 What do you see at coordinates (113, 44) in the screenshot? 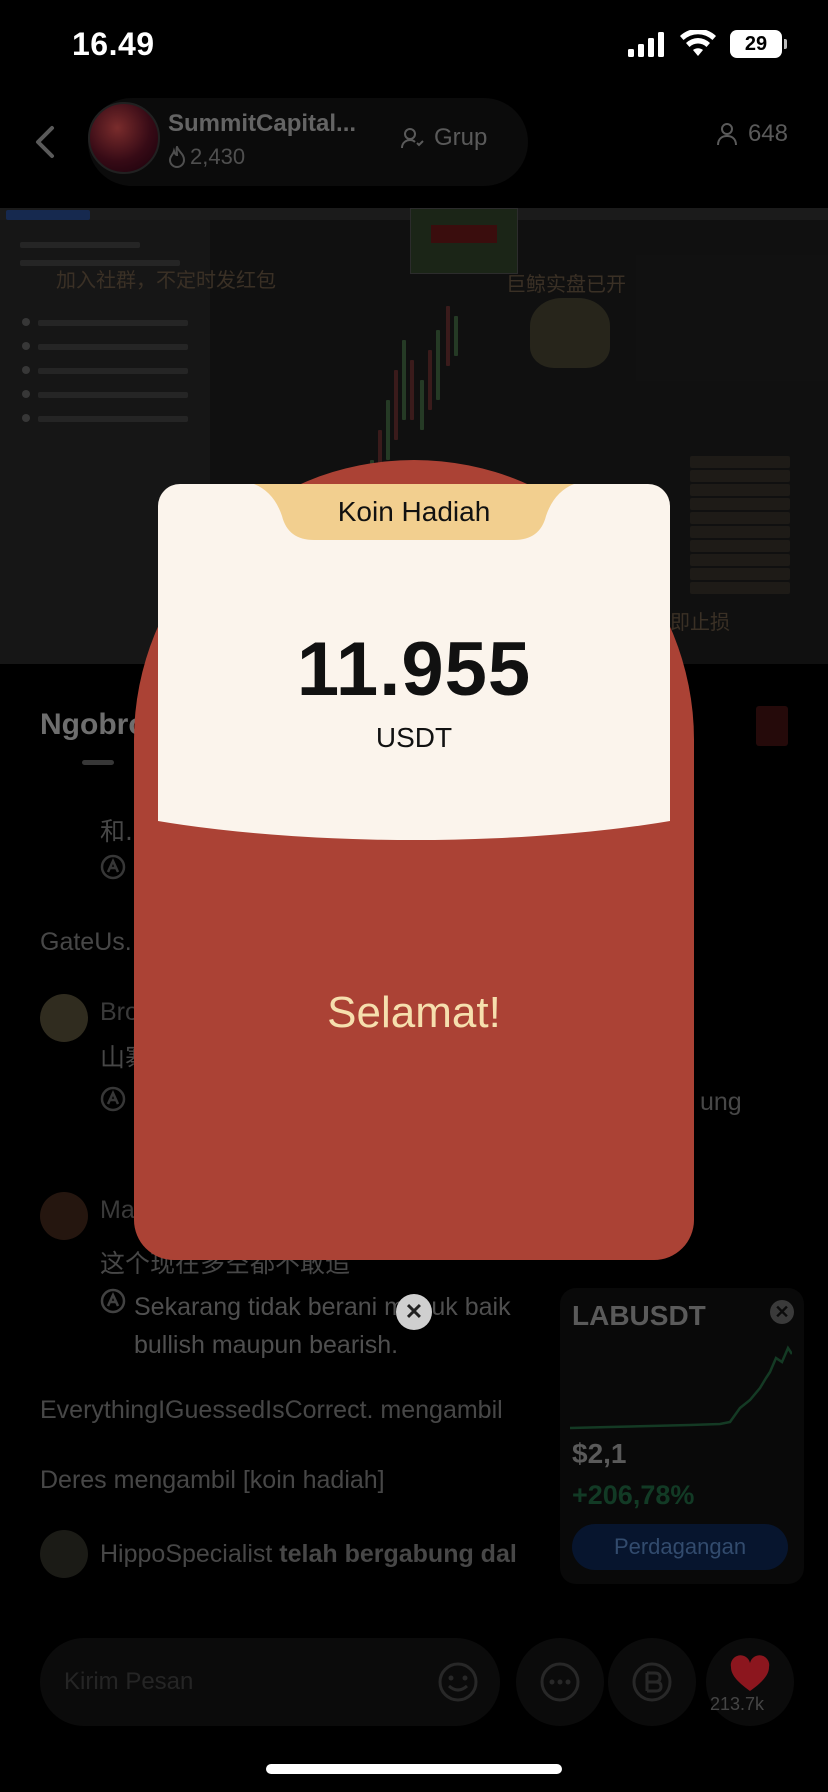
I see `status-time: 16.49` at bounding box center [113, 44].